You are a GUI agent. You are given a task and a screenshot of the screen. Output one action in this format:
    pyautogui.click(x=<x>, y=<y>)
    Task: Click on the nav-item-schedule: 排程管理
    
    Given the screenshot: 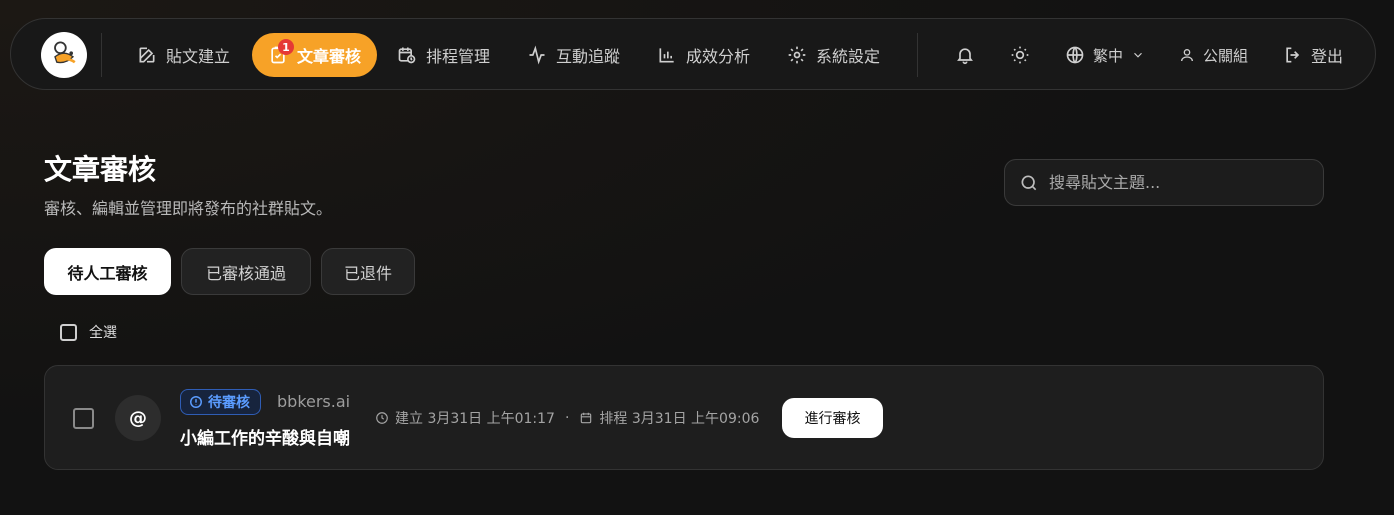 What is the action you would take?
    pyautogui.click(x=443, y=55)
    